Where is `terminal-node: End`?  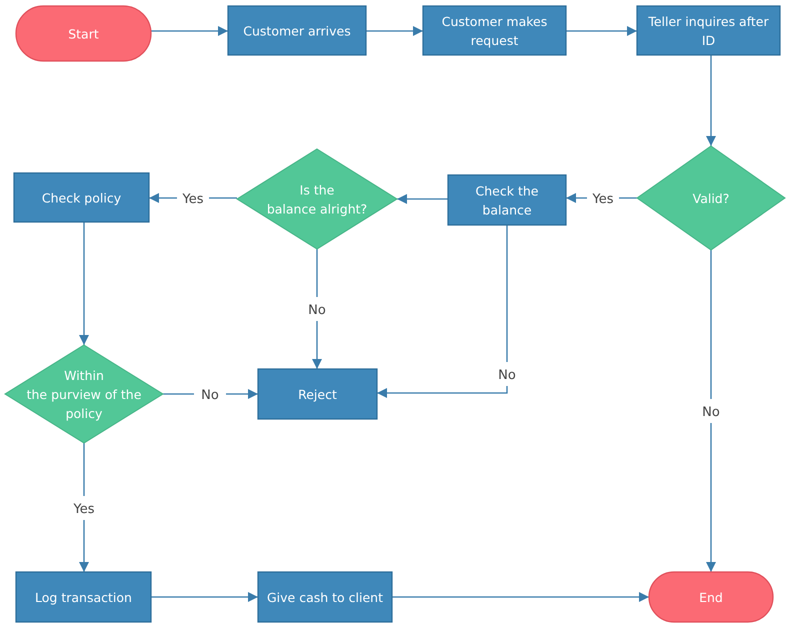 terminal-node: End is located at coordinates (711, 597).